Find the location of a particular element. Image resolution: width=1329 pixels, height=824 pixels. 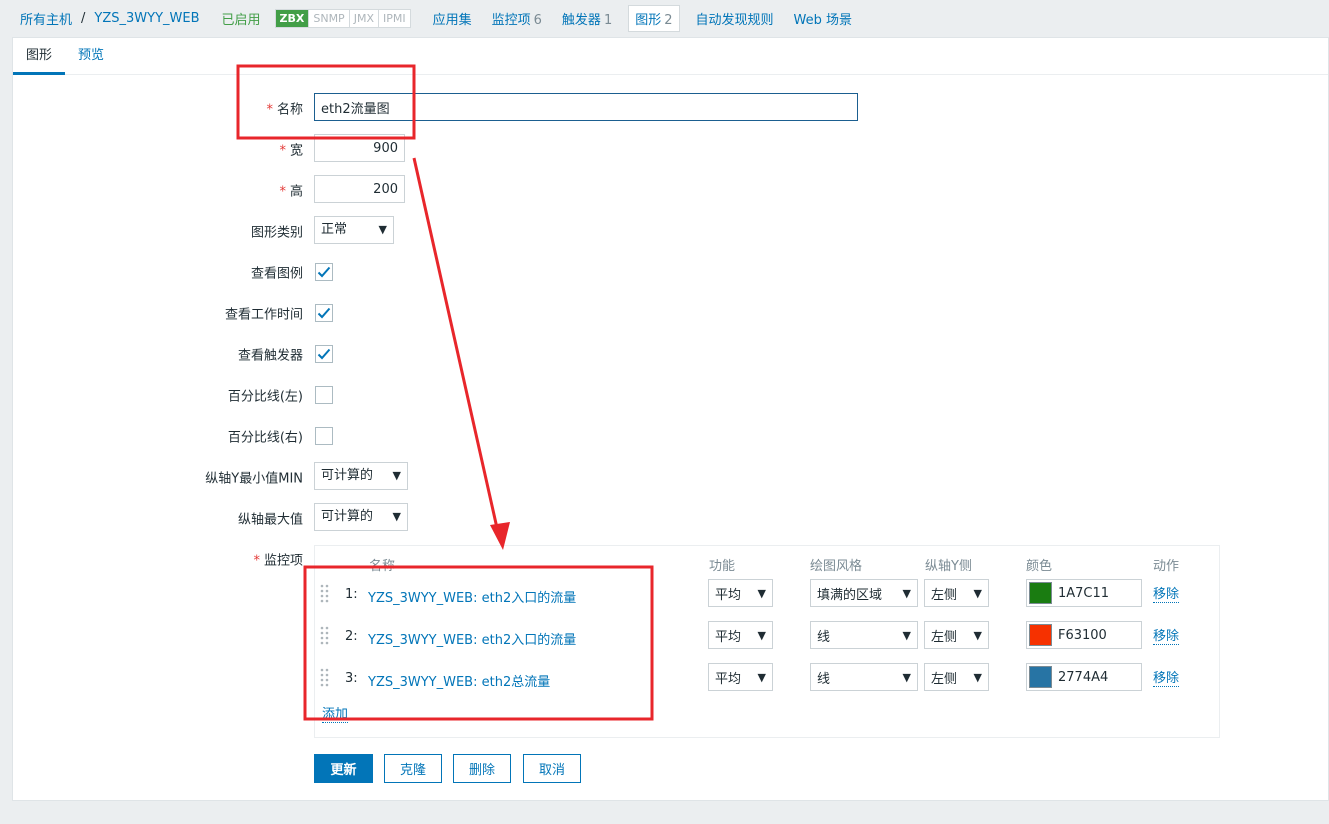

row-index: 2: is located at coordinates (351, 636).